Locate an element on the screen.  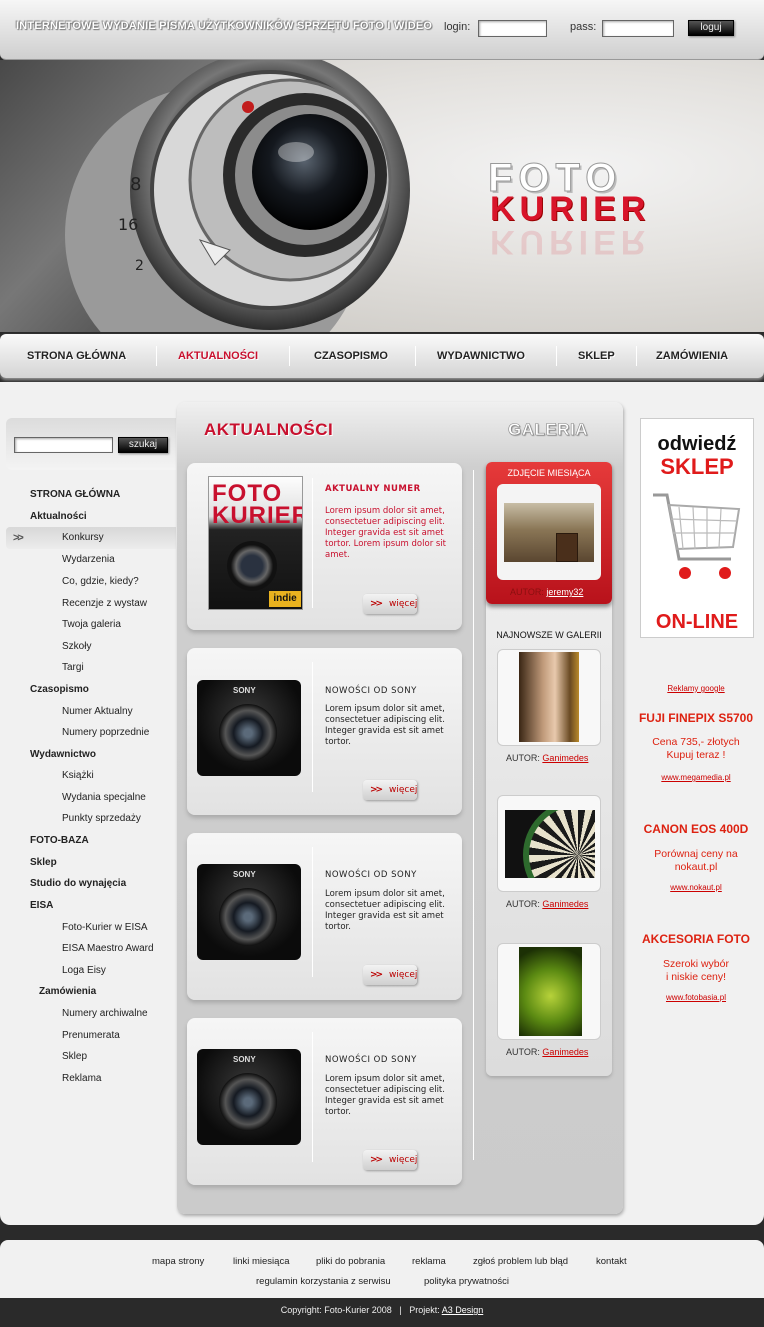
nav-sklep: SKLEP is located at coordinates (596, 356).